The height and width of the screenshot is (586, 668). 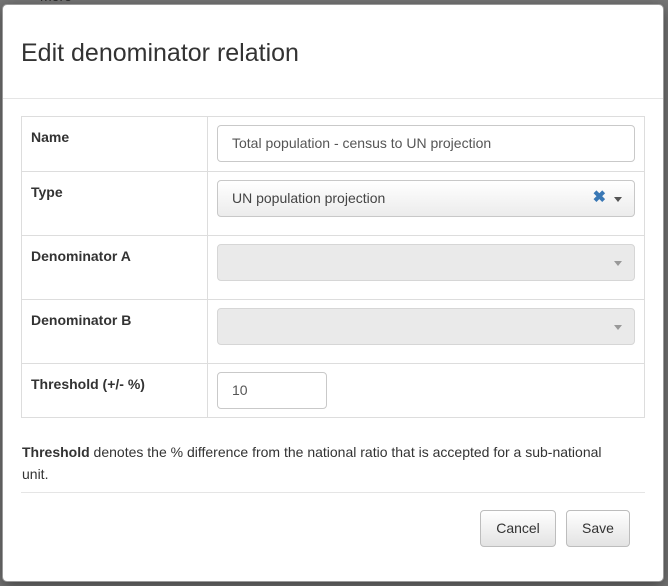 I want to click on save-button: Save, so click(x=598, y=528).